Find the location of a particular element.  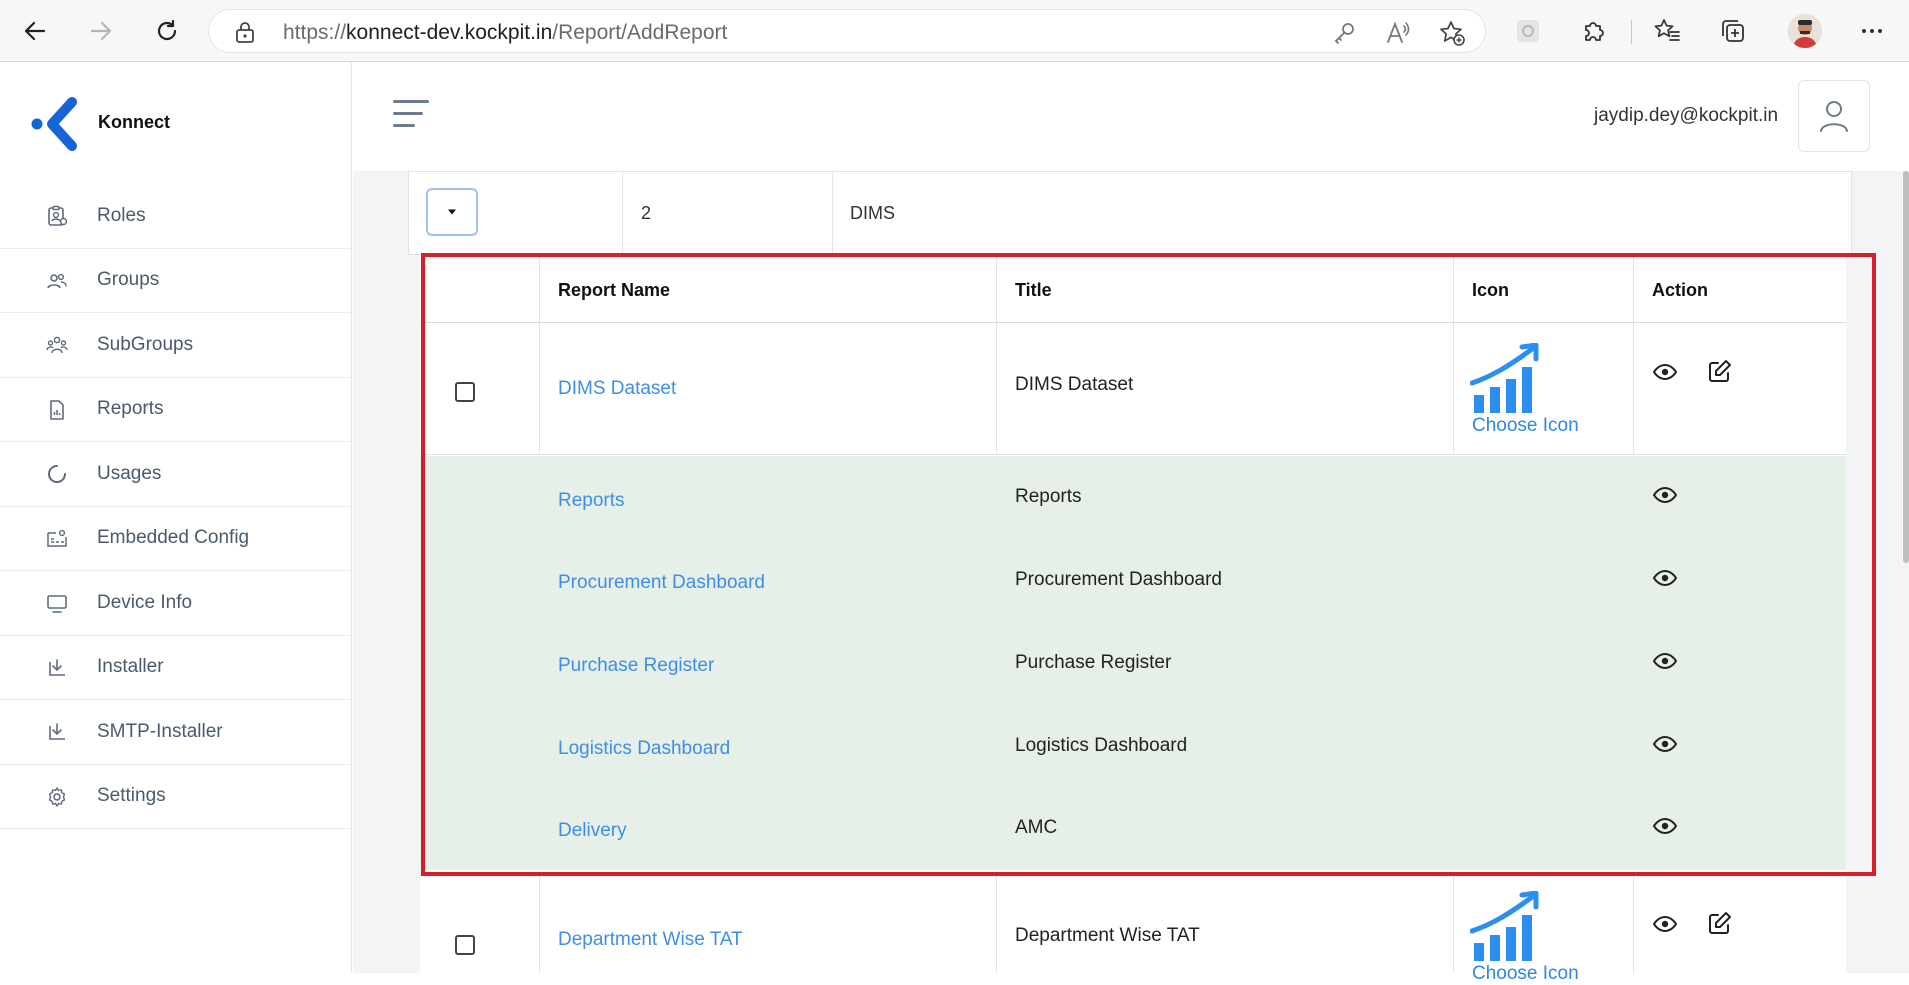

monitor-icon is located at coordinates (57, 604).